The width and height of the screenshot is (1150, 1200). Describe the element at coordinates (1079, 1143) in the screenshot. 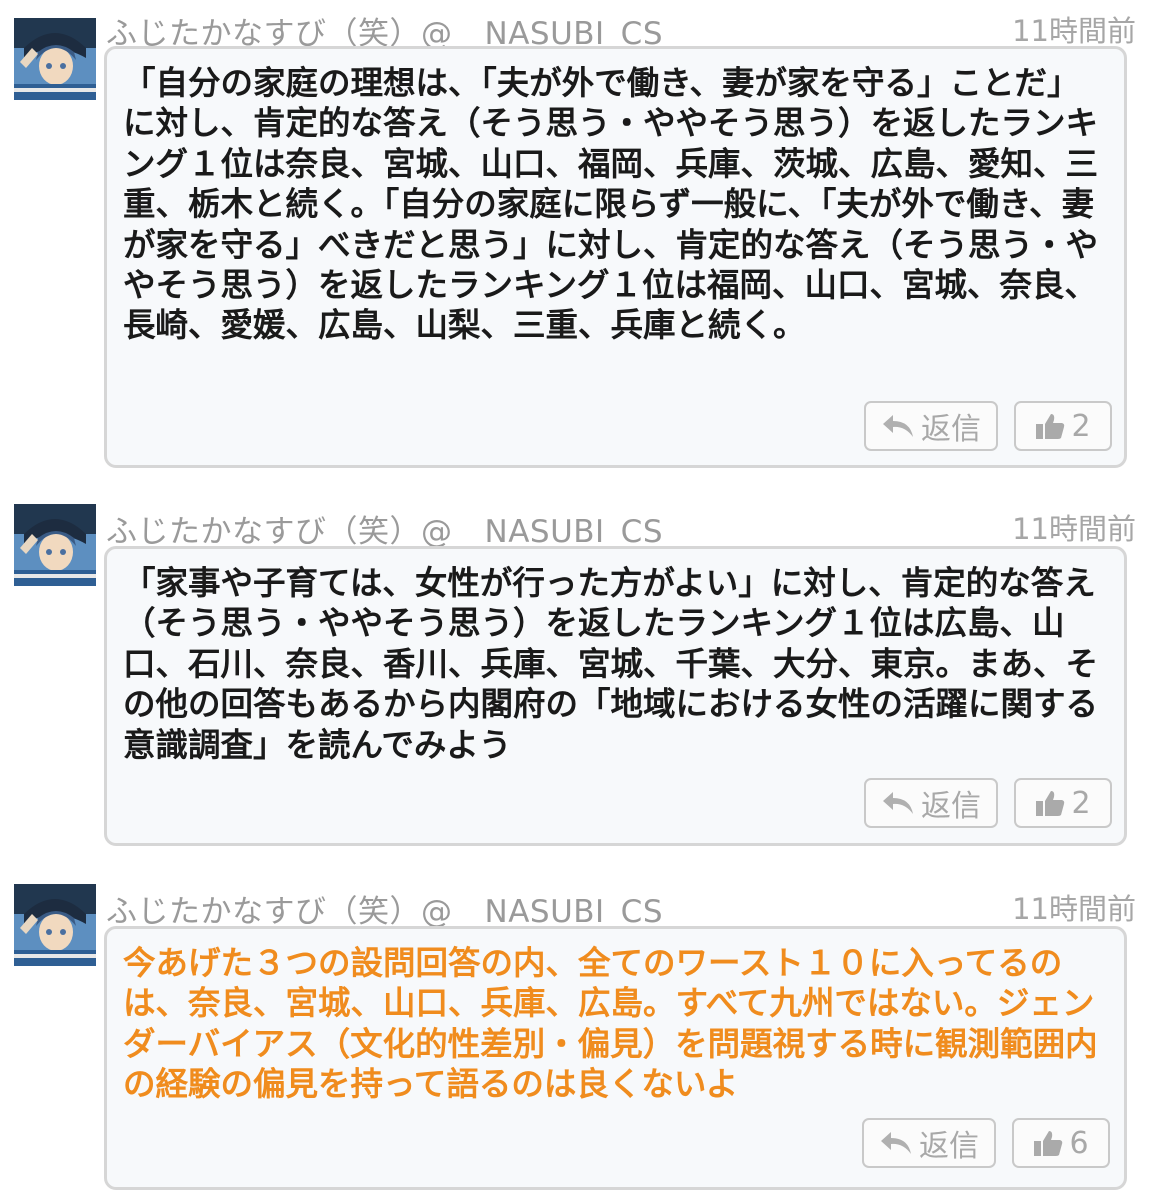

I see `like-count: 6` at that location.